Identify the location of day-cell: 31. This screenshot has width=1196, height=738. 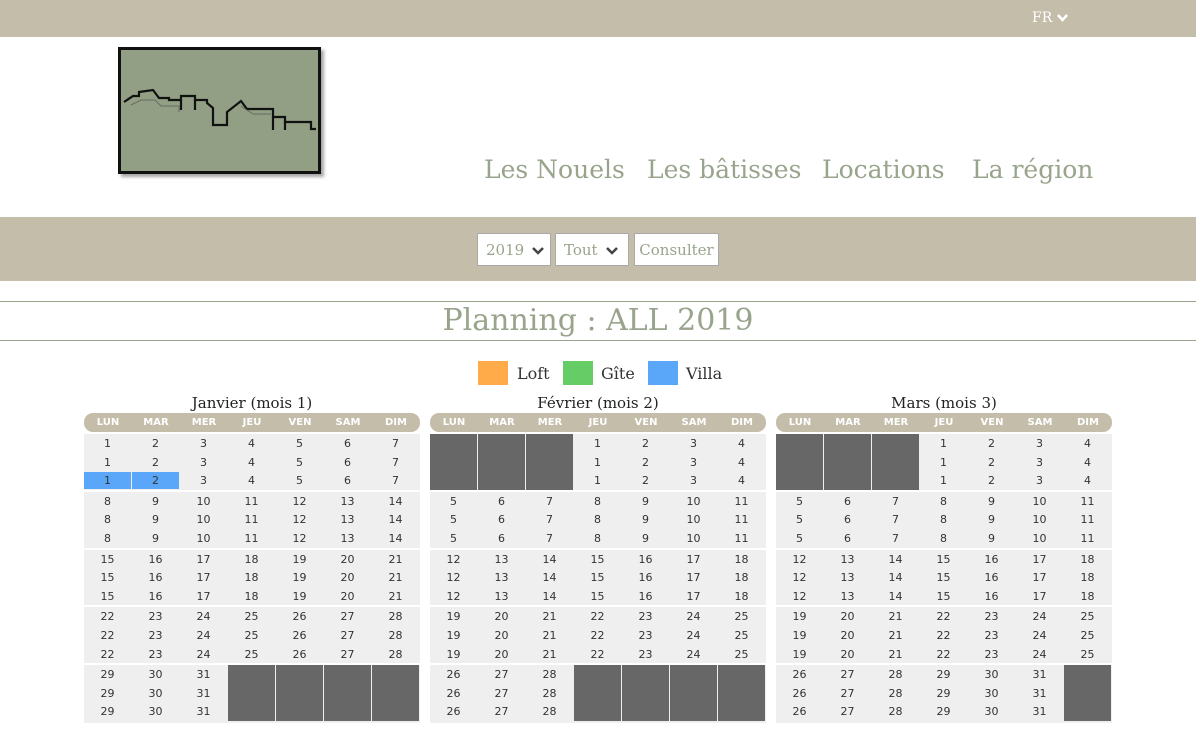
(203, 711).